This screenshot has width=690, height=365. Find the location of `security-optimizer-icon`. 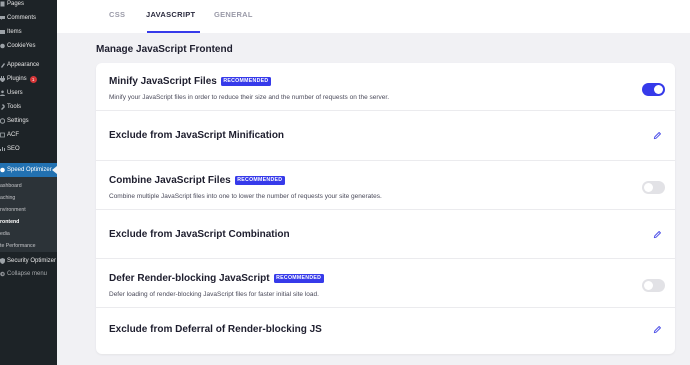

security-optimizer-icon is located at coordinates (2, 261).